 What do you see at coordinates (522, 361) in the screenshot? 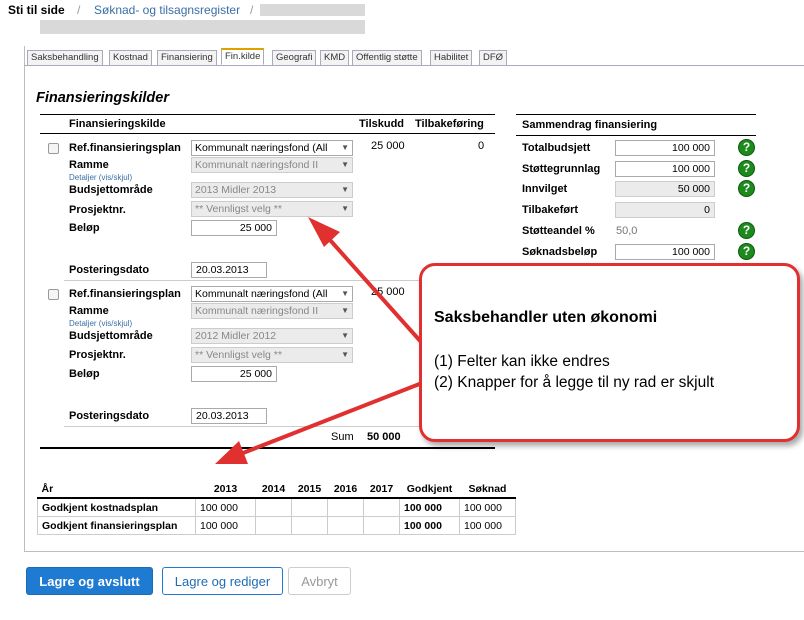
I see `callout-line-1: (1) Felter kan ikke endres` at bounding box center [522, 361].